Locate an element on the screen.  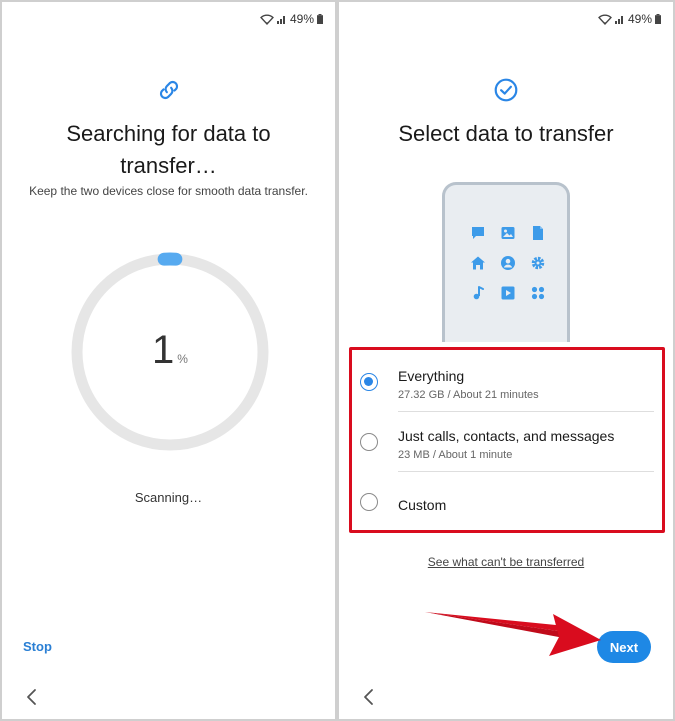
radio-everything is located at coordinates (369, 382).